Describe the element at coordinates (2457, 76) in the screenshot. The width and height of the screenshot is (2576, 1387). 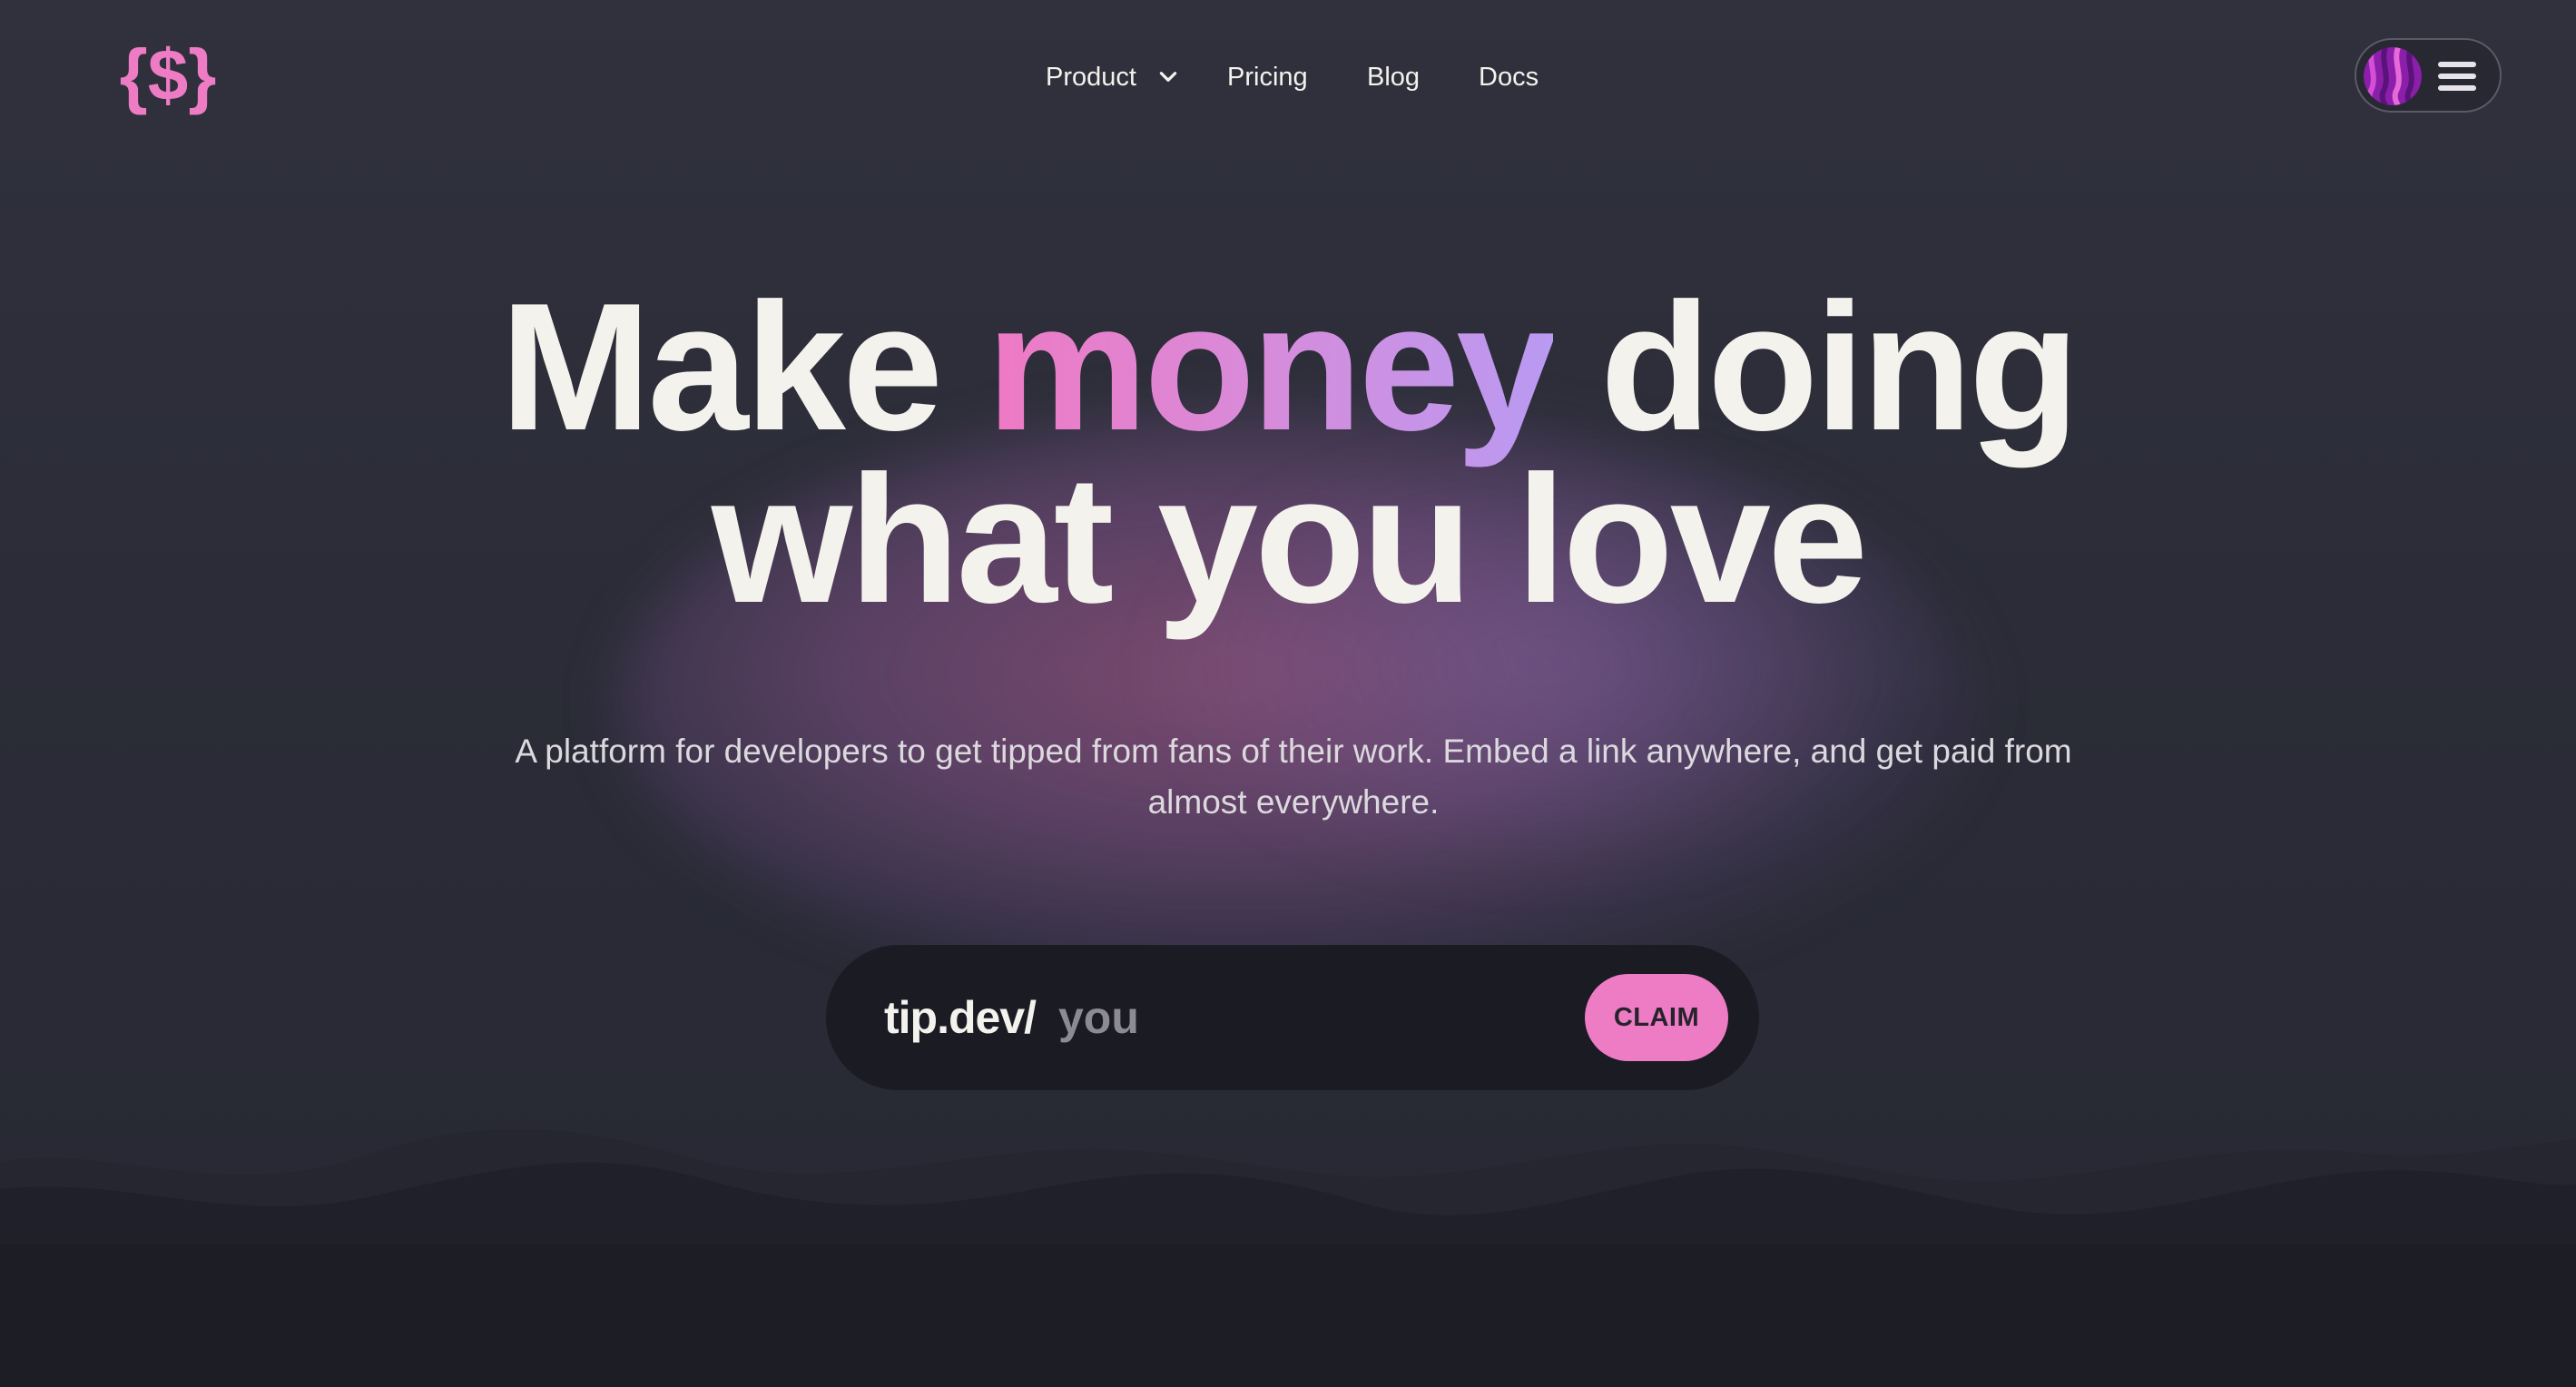
I see `hamburger-menu-icon` at that location.